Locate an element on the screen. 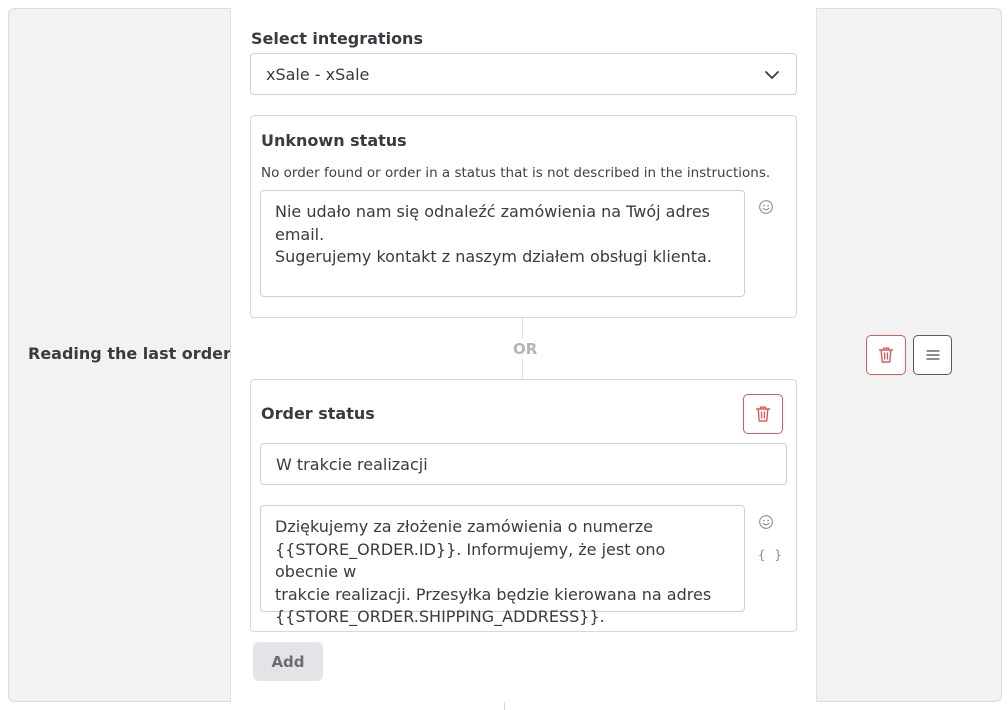  or-separator: OR is located at coordinates (525, 349).